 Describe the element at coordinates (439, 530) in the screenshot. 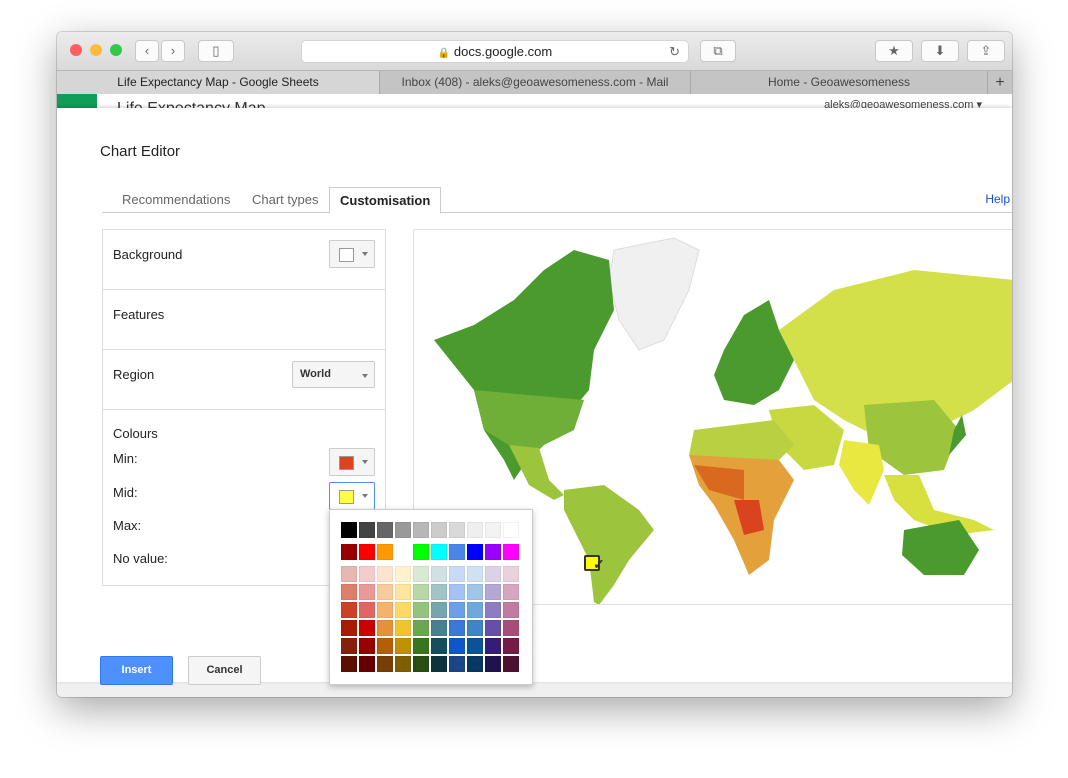

I see `palette-color-cccccc` at that location.